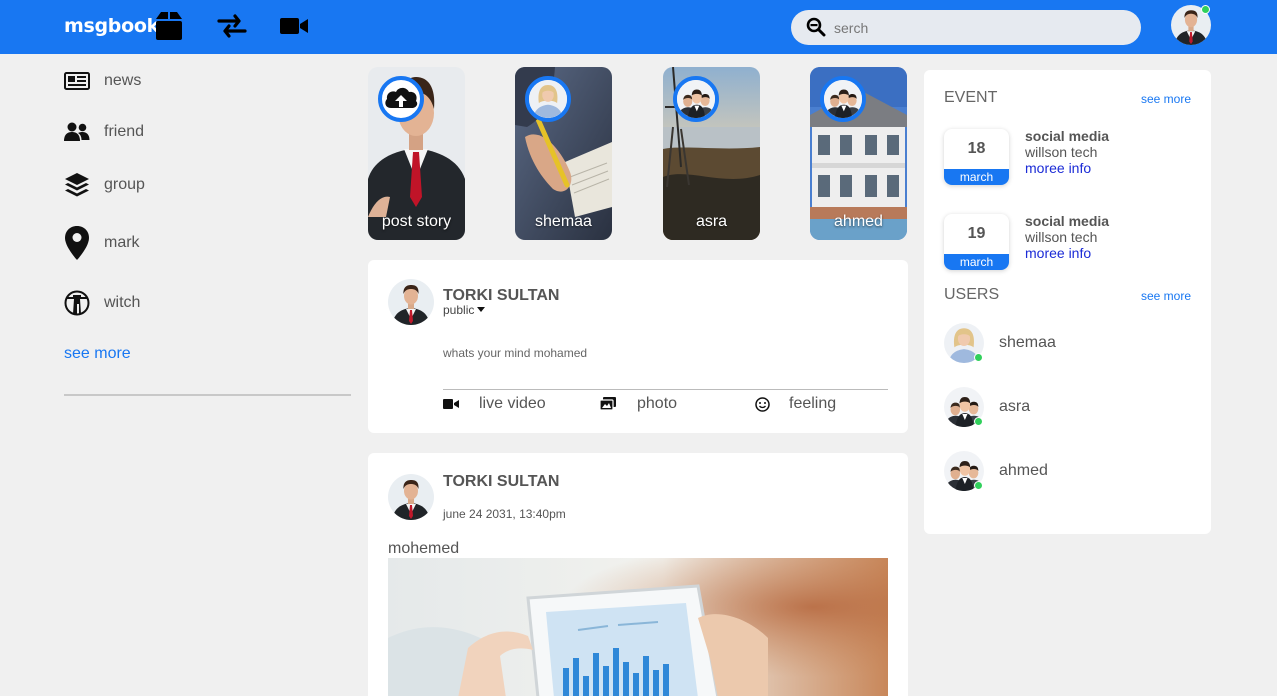  What do you see at coordinates (124, 131) in the screenshot?
I see `sidebar-item-label: friend` at bounding box center [124, 131].